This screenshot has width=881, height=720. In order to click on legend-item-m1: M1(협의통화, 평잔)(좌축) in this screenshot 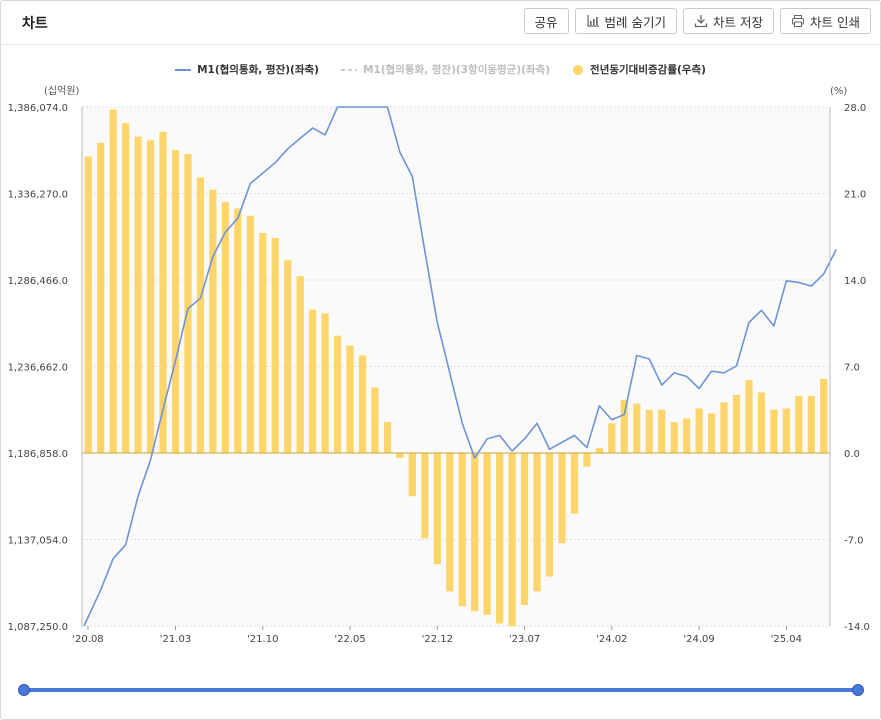, I will do `click(247, 69)`.